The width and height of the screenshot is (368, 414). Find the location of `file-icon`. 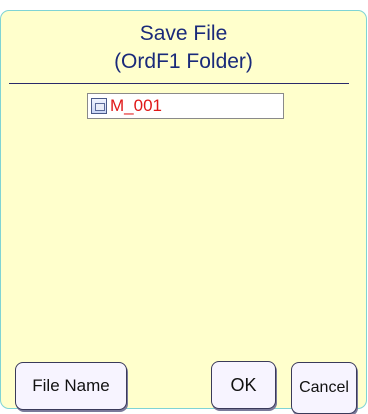

file-icon is located at coordinates (99, 106).